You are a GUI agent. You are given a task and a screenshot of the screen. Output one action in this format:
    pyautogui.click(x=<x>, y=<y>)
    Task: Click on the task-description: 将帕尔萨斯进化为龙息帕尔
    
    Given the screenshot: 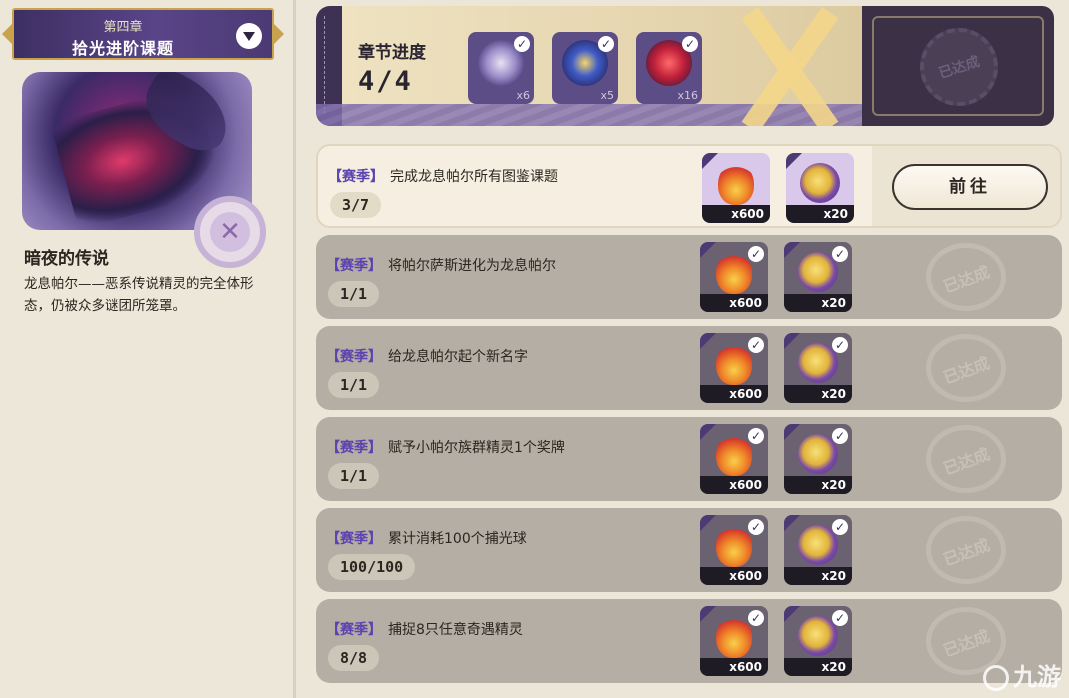 What is the action you would take?
    pyautogui.click(x=472, y=266)
    